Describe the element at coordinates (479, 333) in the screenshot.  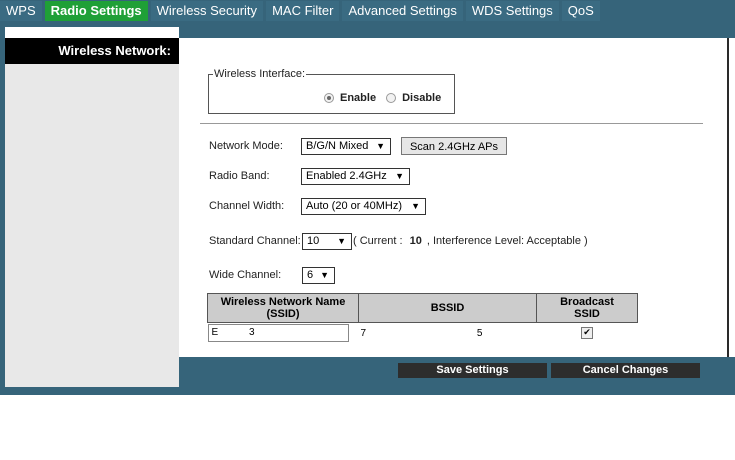
I see `bssid-value-part-b: 5` at that location.